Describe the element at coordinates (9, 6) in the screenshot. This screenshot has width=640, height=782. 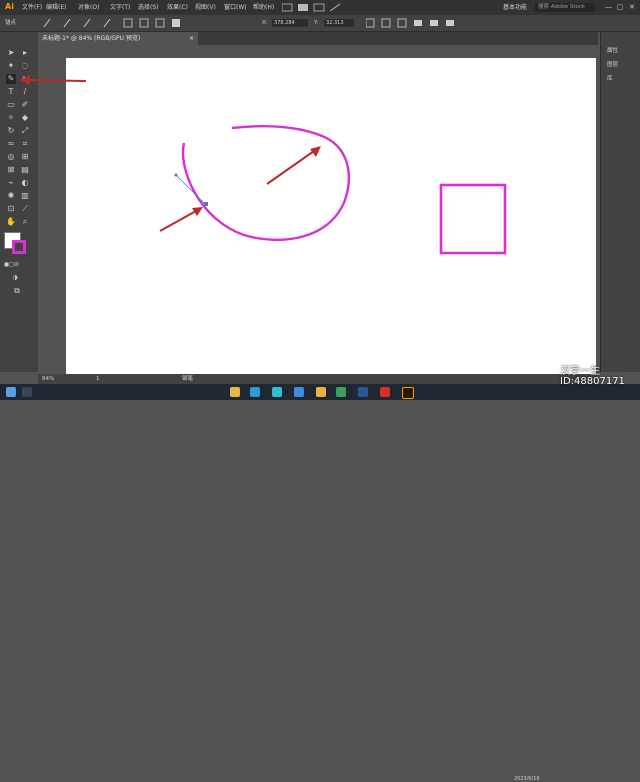
I see `app-logo: Ai` at that location.